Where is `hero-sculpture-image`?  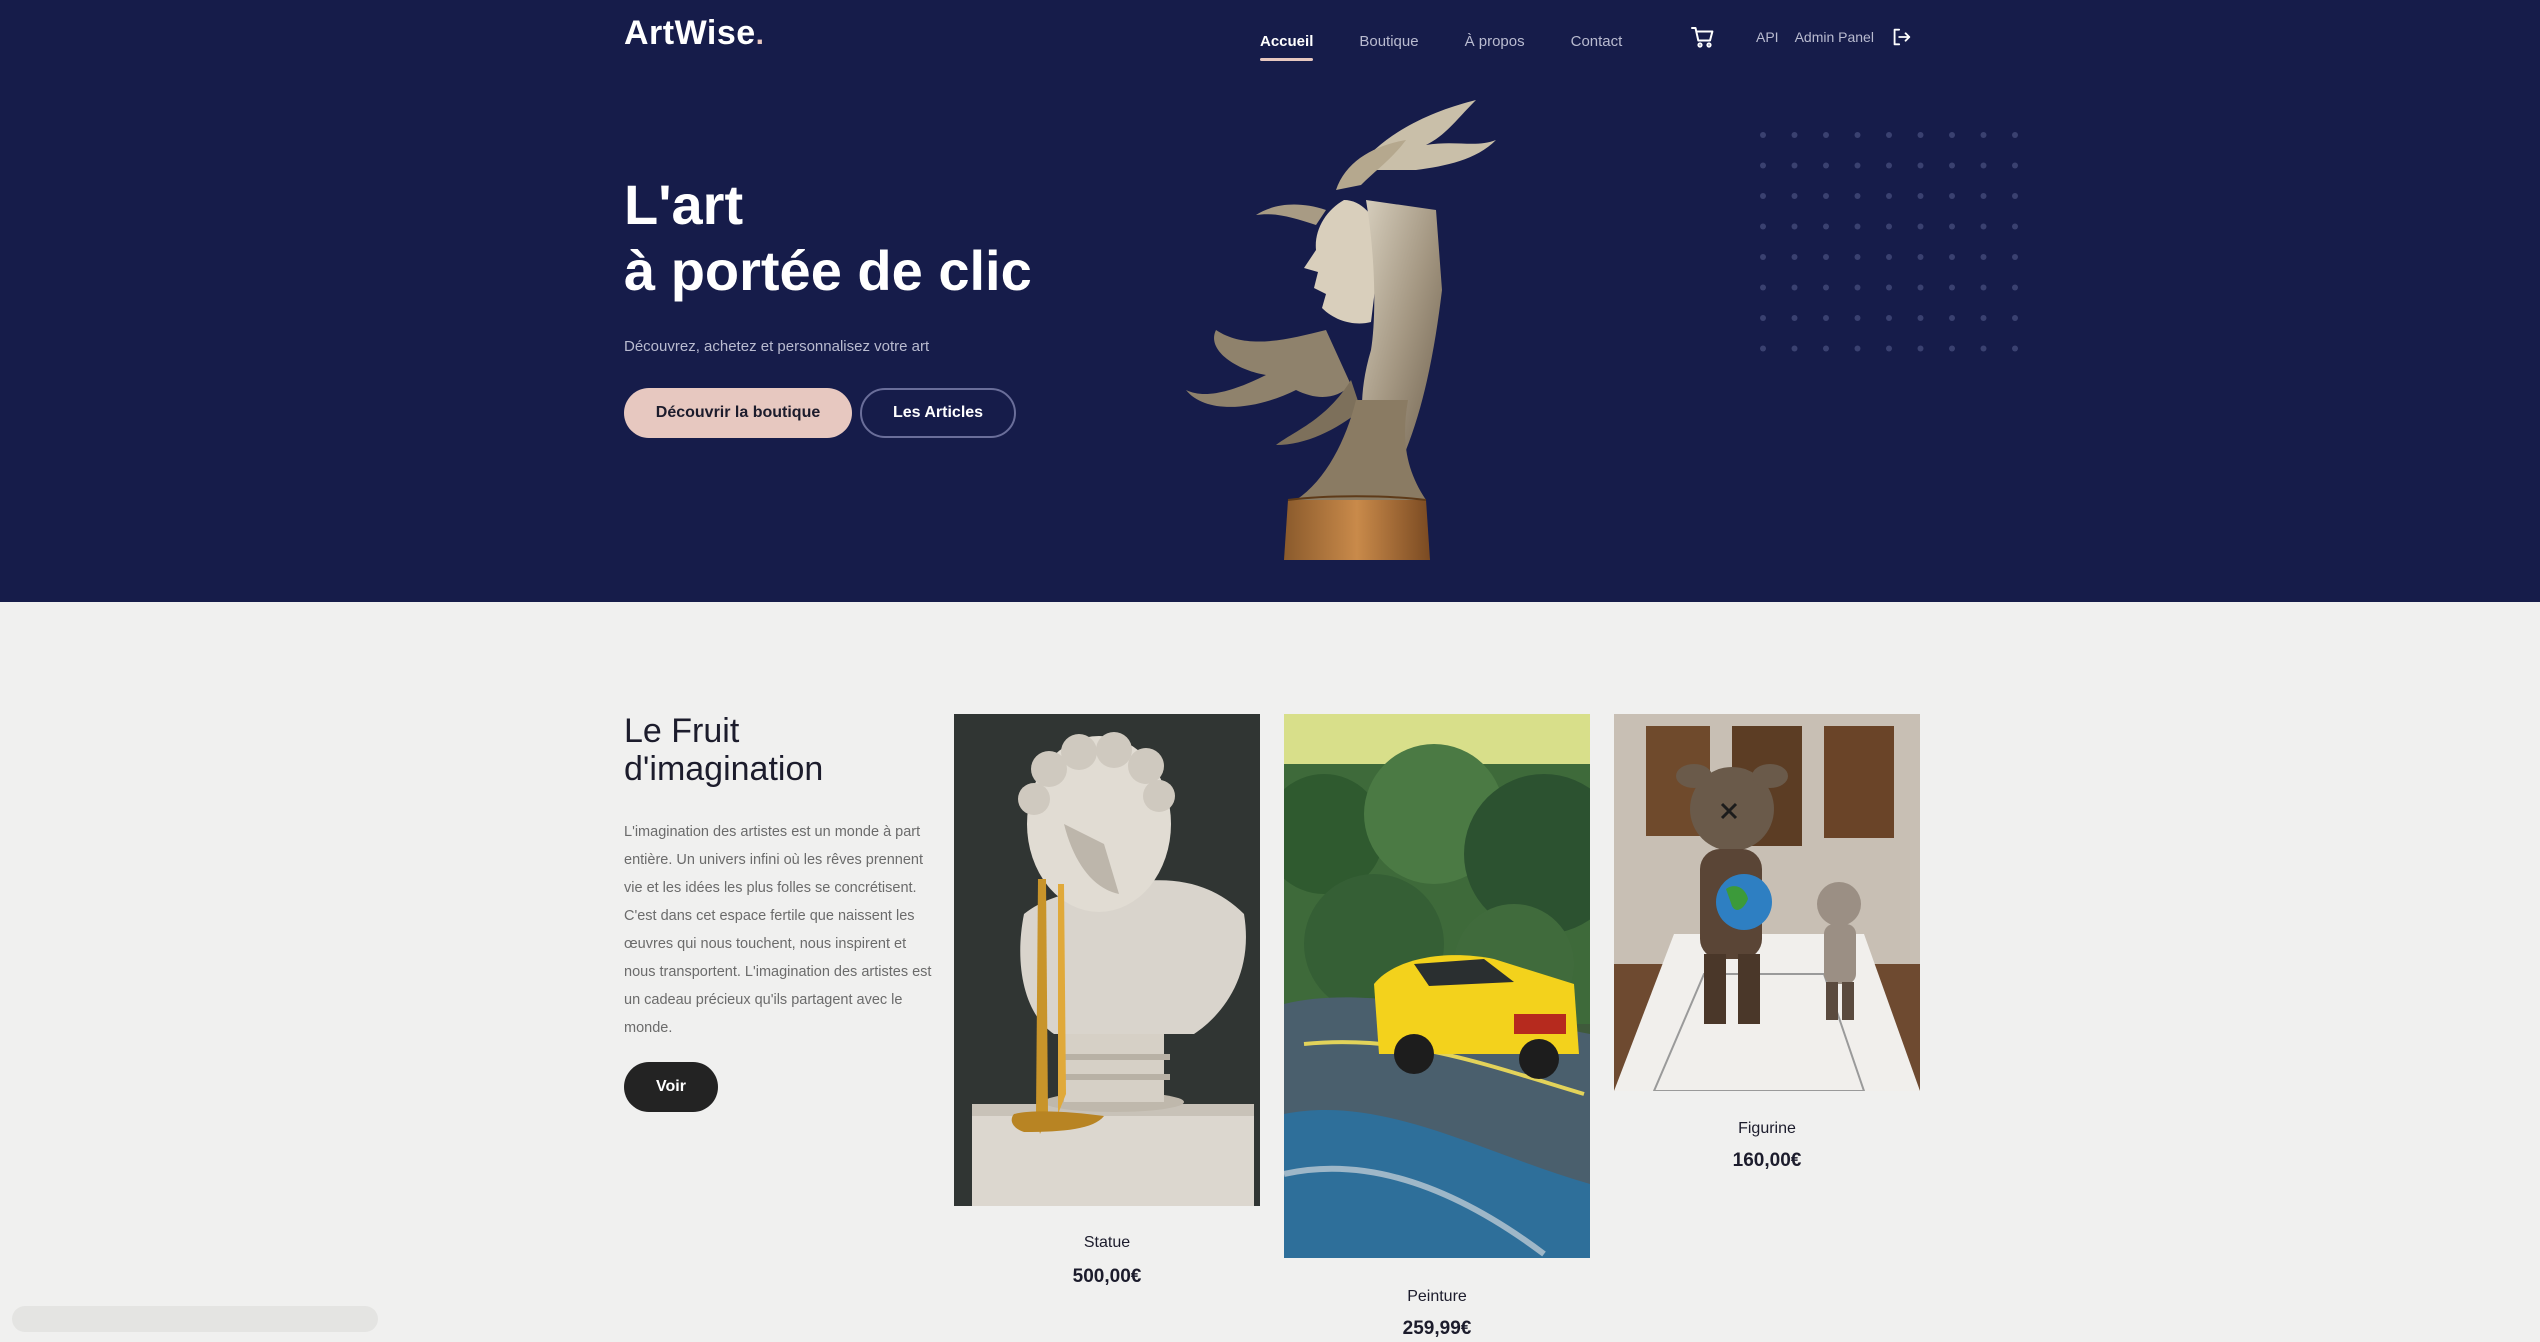
hero-sculpture-image is located at coordinates (1341, 330).